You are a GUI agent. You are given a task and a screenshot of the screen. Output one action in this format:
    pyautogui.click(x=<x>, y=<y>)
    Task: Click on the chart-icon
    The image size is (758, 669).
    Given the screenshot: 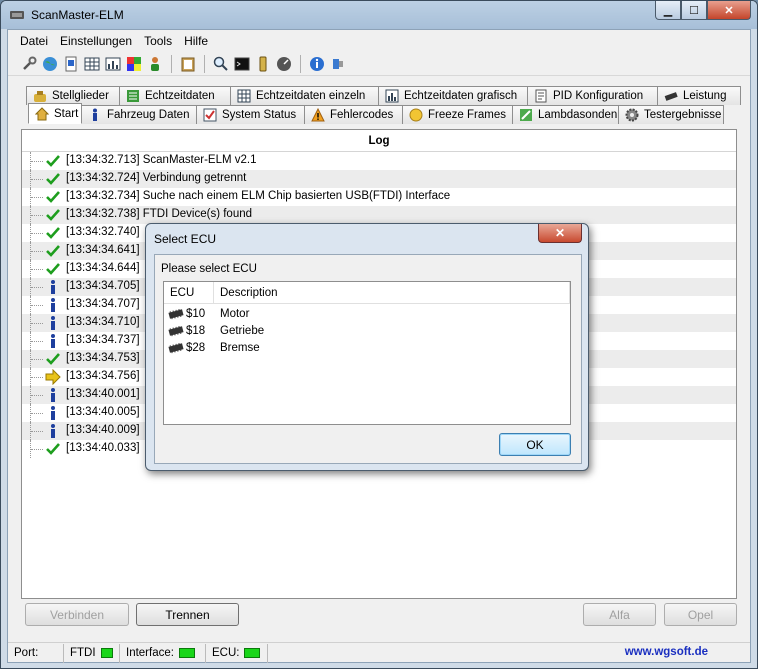 What is the action you would take?
    pyautogui.click(x=113, y=64)
    